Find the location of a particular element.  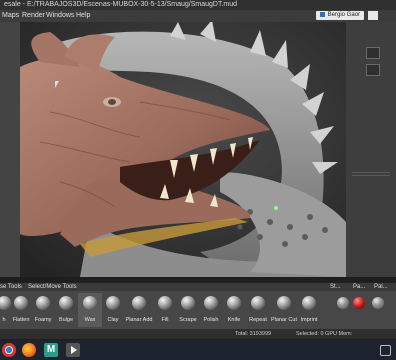

tool-planar-add: Planar Add is located at coordinates (139, 310).